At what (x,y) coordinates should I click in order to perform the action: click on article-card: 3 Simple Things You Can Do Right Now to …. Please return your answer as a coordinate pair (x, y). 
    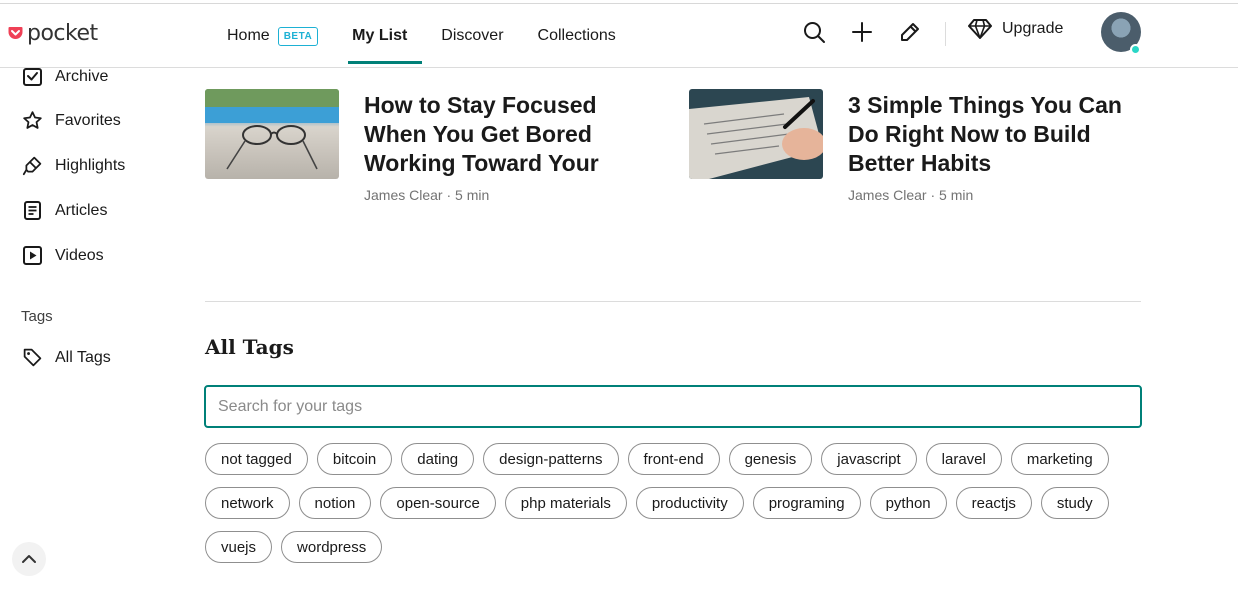
    Looking at the image, I should click on (909, 149).